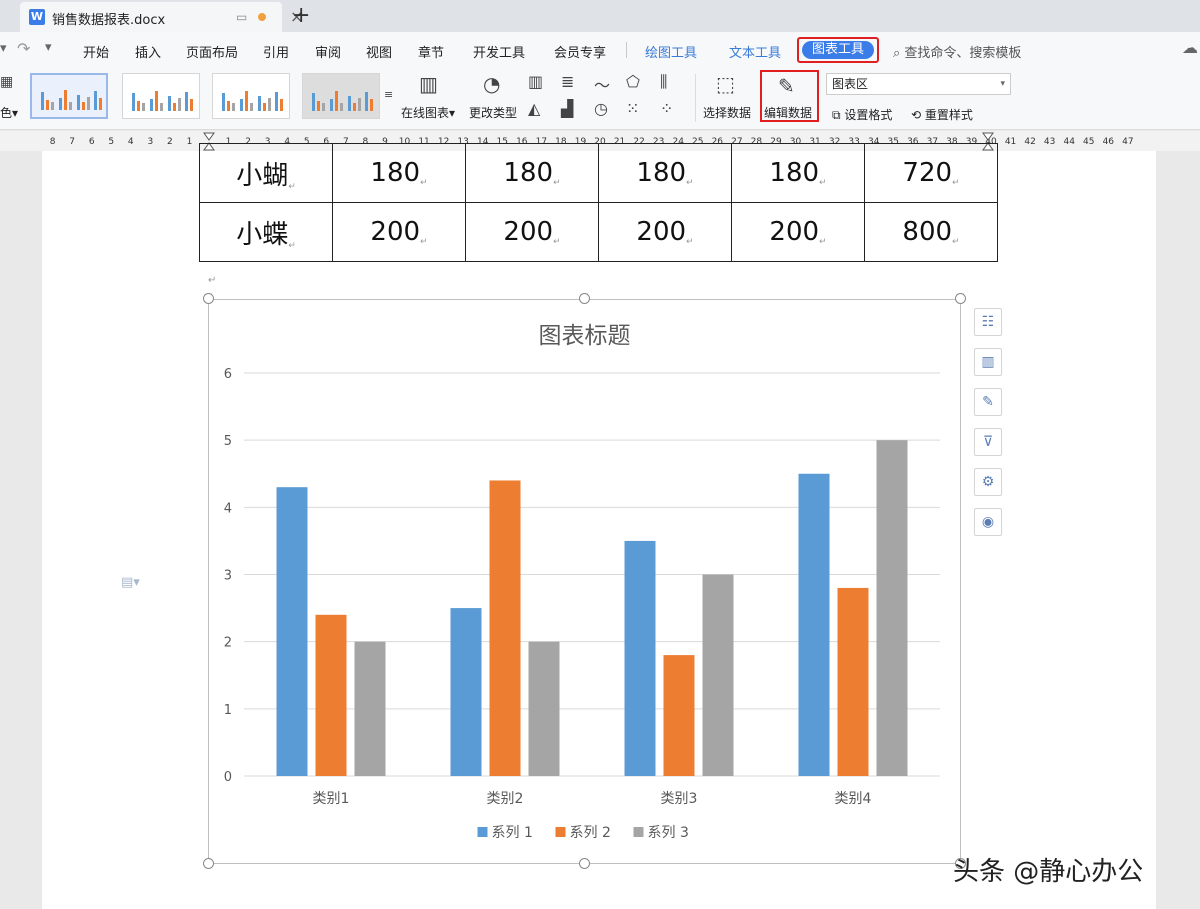  I want to click on menu-item-review: 审阅, so click(328, 51).